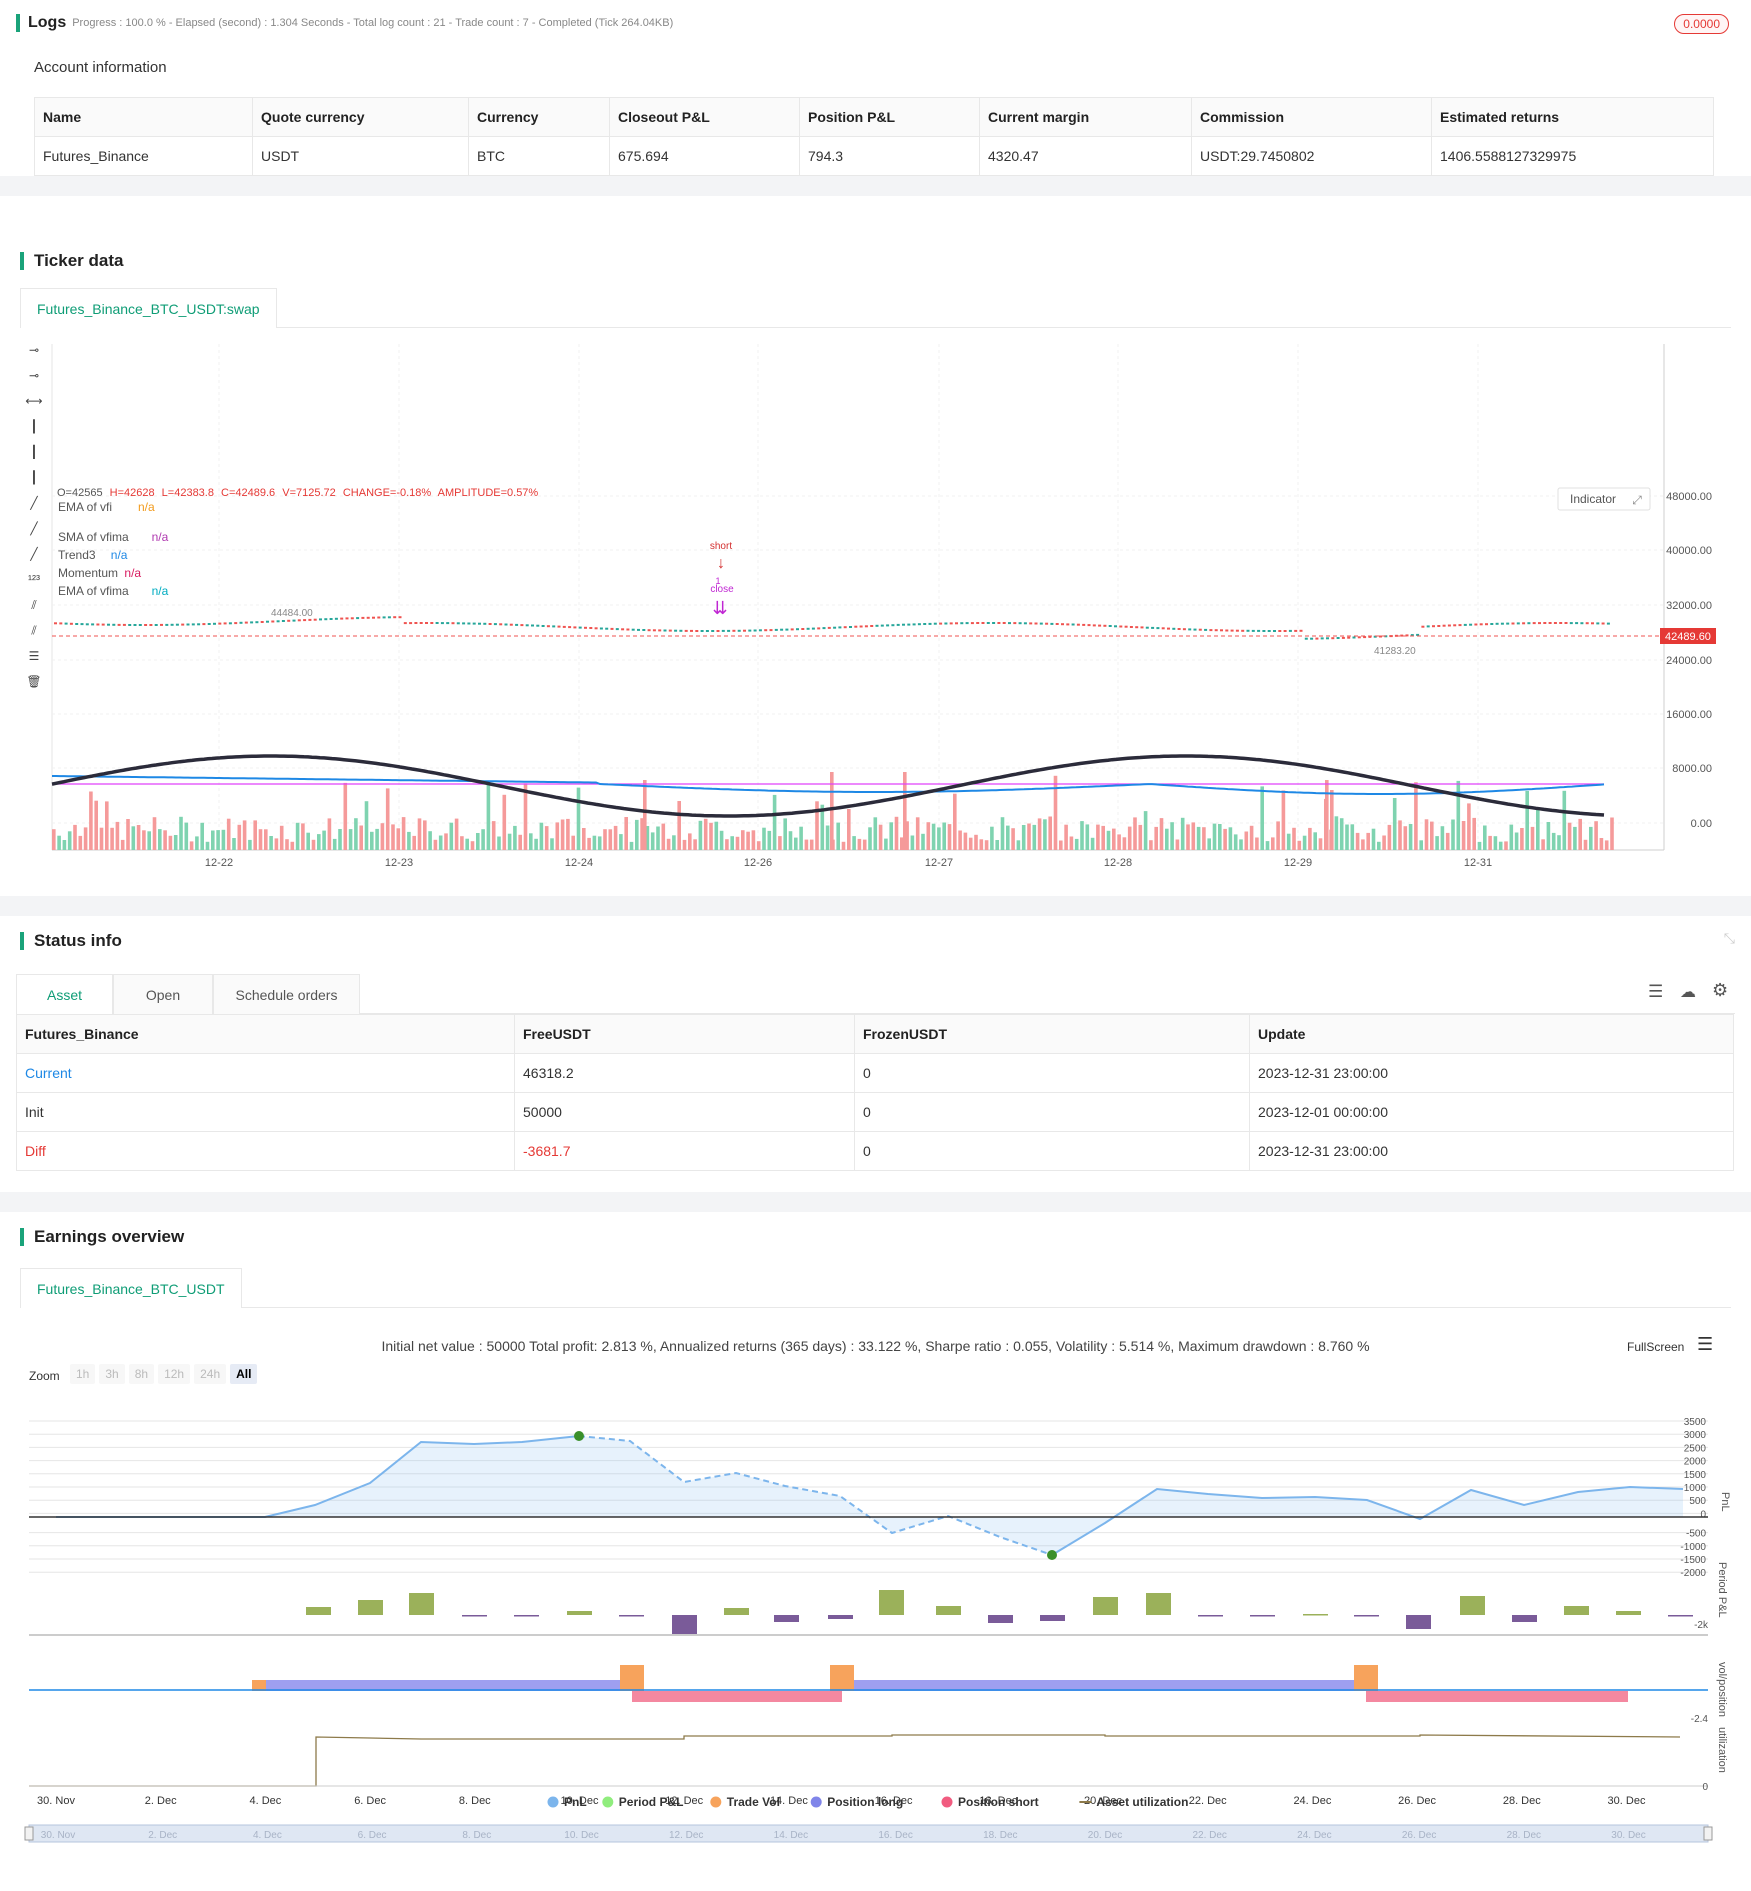 This screenshot has width=1751, height=1891. I want to click on tab-asset: Asset, so click(64, 994).